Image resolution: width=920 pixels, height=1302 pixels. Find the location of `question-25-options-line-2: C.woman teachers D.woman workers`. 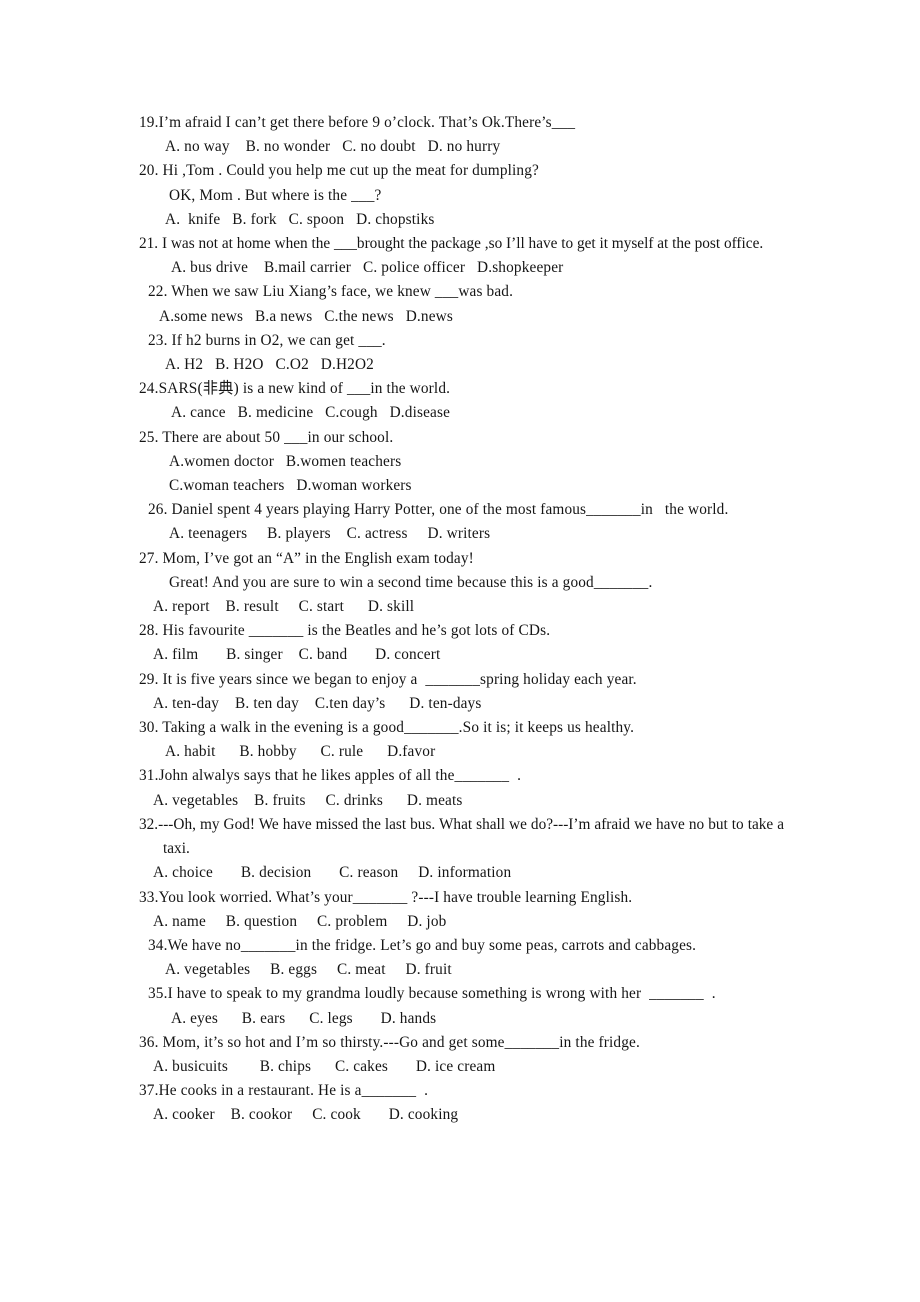

question-25-options-line-2: C.woman teachers D.woman workers is located at coordinates (290, 486).